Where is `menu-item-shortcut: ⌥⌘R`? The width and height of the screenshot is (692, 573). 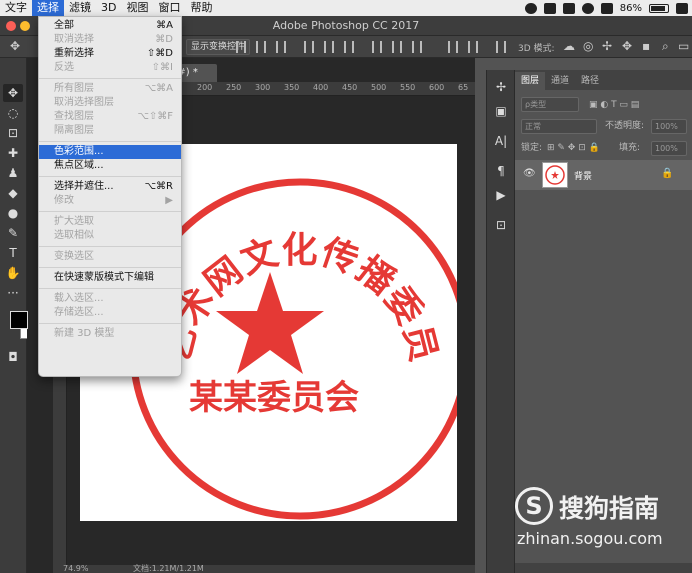 menu-item-shortcut: ⌥⌘R is located at coordinates (158, 186).